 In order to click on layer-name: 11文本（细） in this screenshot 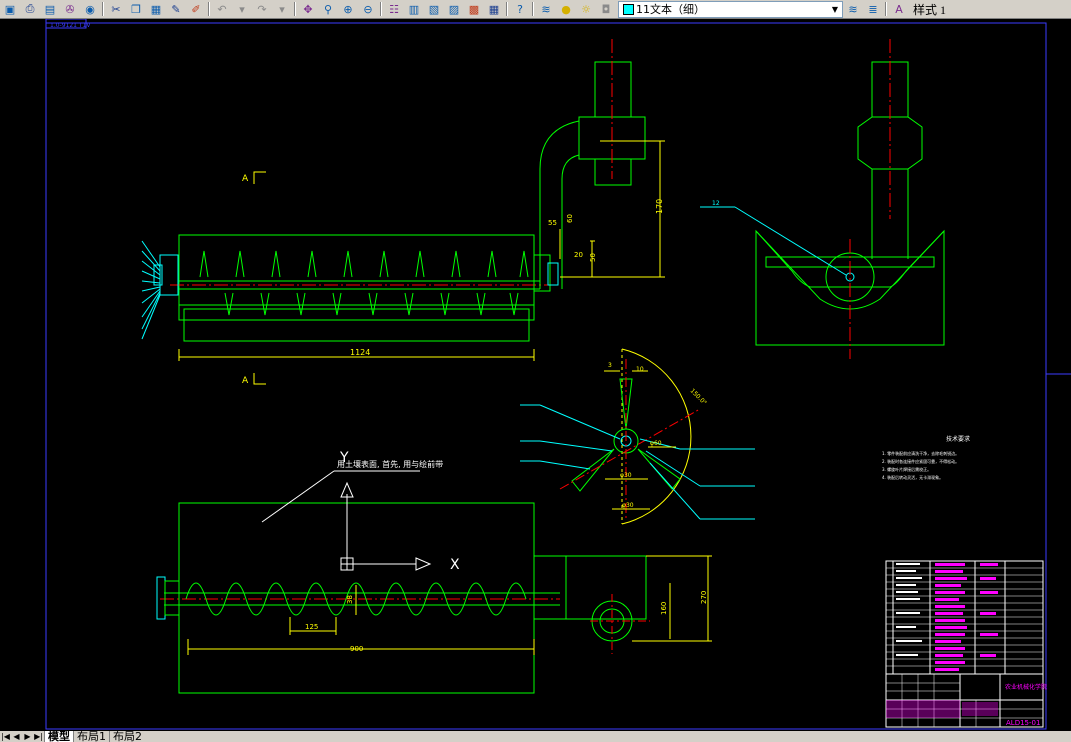, I will do `click(670, 9)`.